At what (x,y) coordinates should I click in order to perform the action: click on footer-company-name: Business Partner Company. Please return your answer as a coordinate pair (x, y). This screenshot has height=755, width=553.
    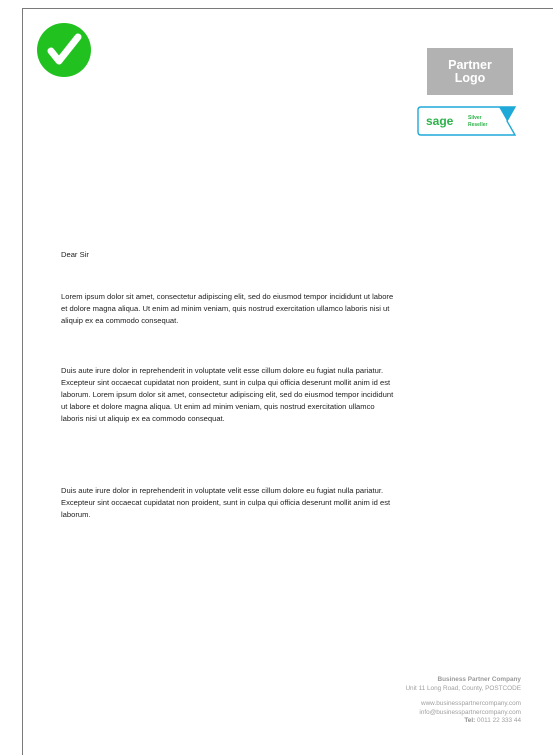
    Looking at the image, I should click on (479, 679).